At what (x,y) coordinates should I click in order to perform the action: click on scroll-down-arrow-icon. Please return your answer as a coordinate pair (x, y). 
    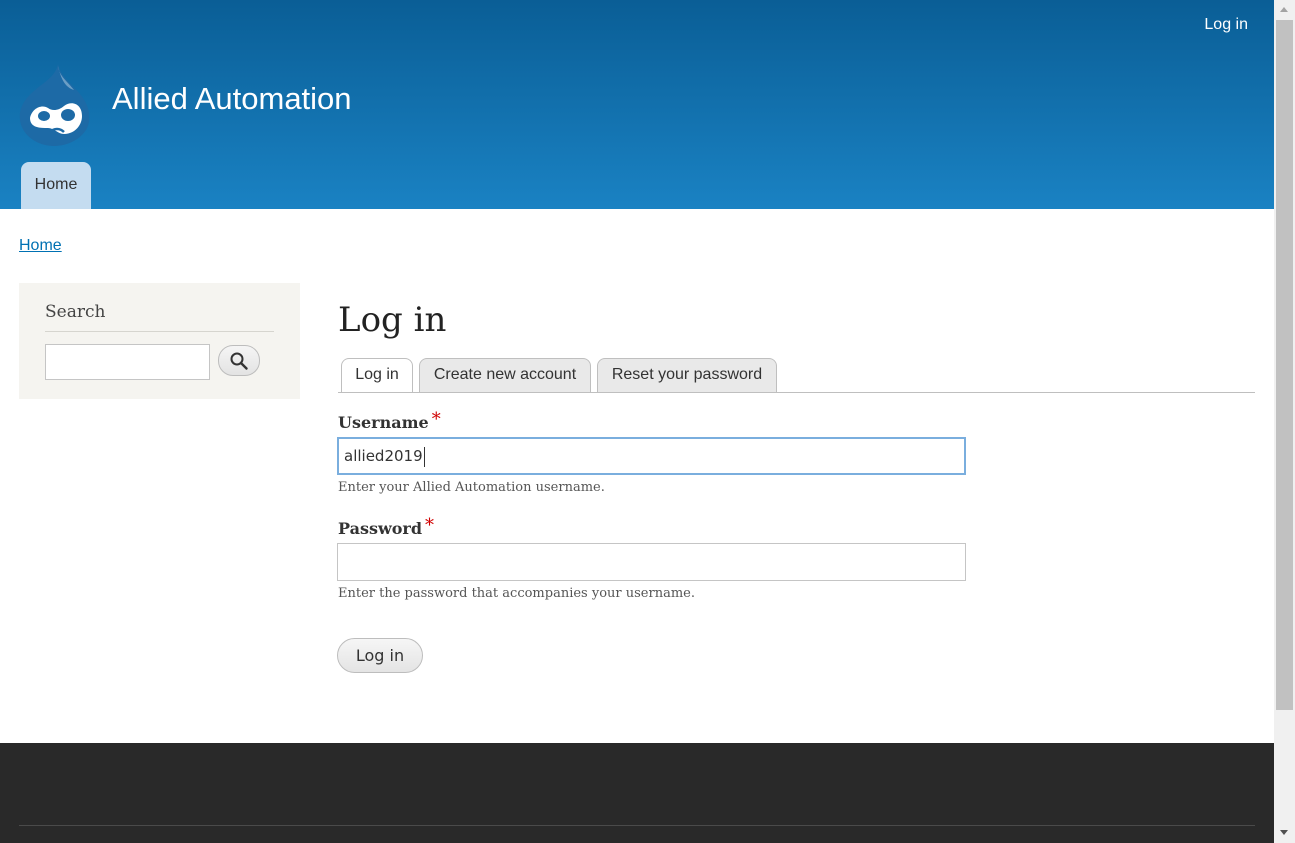
    Looking at the image, I should click on (1284, 832).